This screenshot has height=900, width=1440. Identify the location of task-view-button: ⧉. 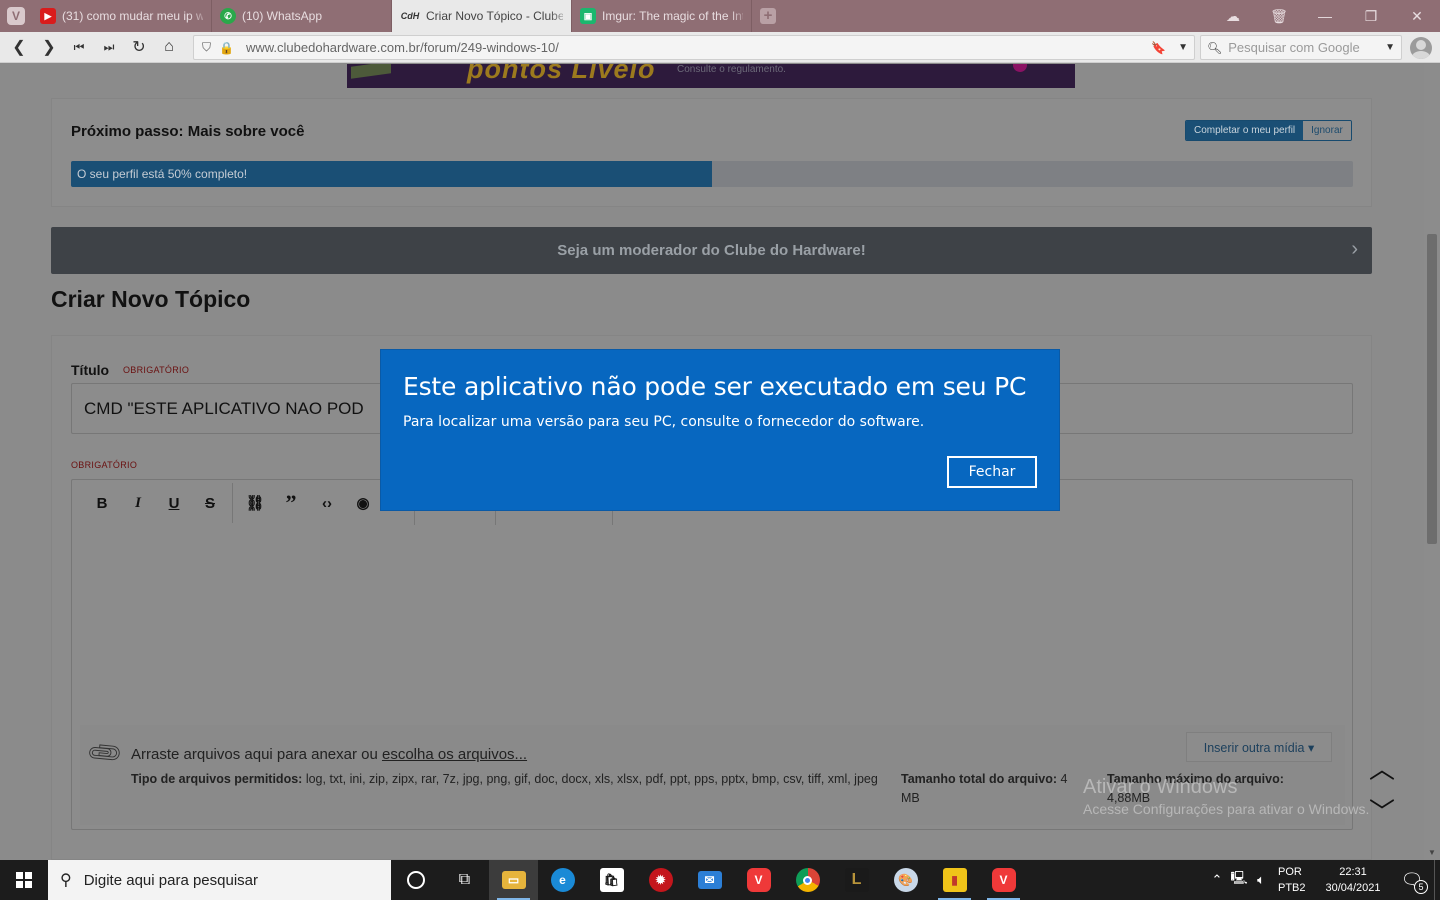
(464, 880).